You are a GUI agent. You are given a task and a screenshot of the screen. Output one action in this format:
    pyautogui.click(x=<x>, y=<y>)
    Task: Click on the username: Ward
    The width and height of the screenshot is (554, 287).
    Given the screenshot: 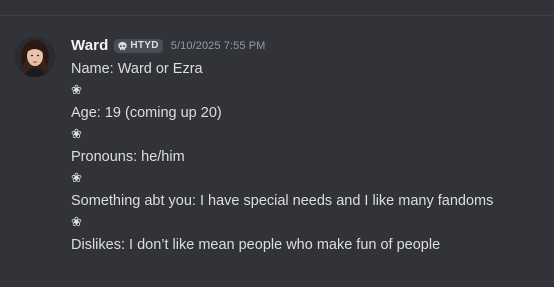 What is the action you would take?
    pyautogui.click(x=89, y=46)
    